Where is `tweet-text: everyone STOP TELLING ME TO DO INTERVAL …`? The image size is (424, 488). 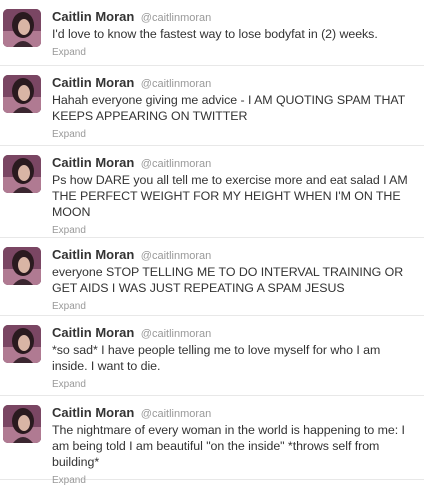
tweet-text: everyone STOP TELLING ME TO DO INTERVAL … is located at coordinates (228, 280).